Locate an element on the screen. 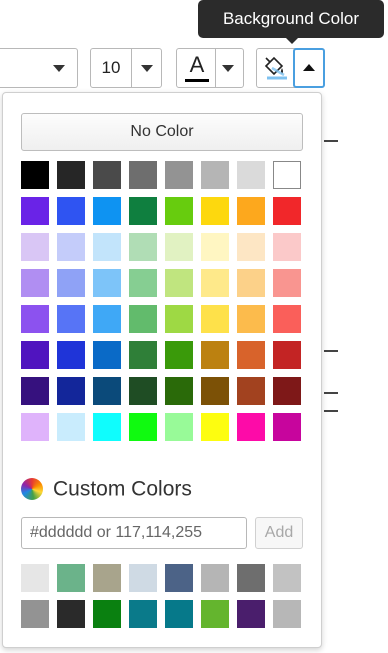 This screenshot has width=388, height=653. tooltip-arrow is located at coordinates (292, 40).